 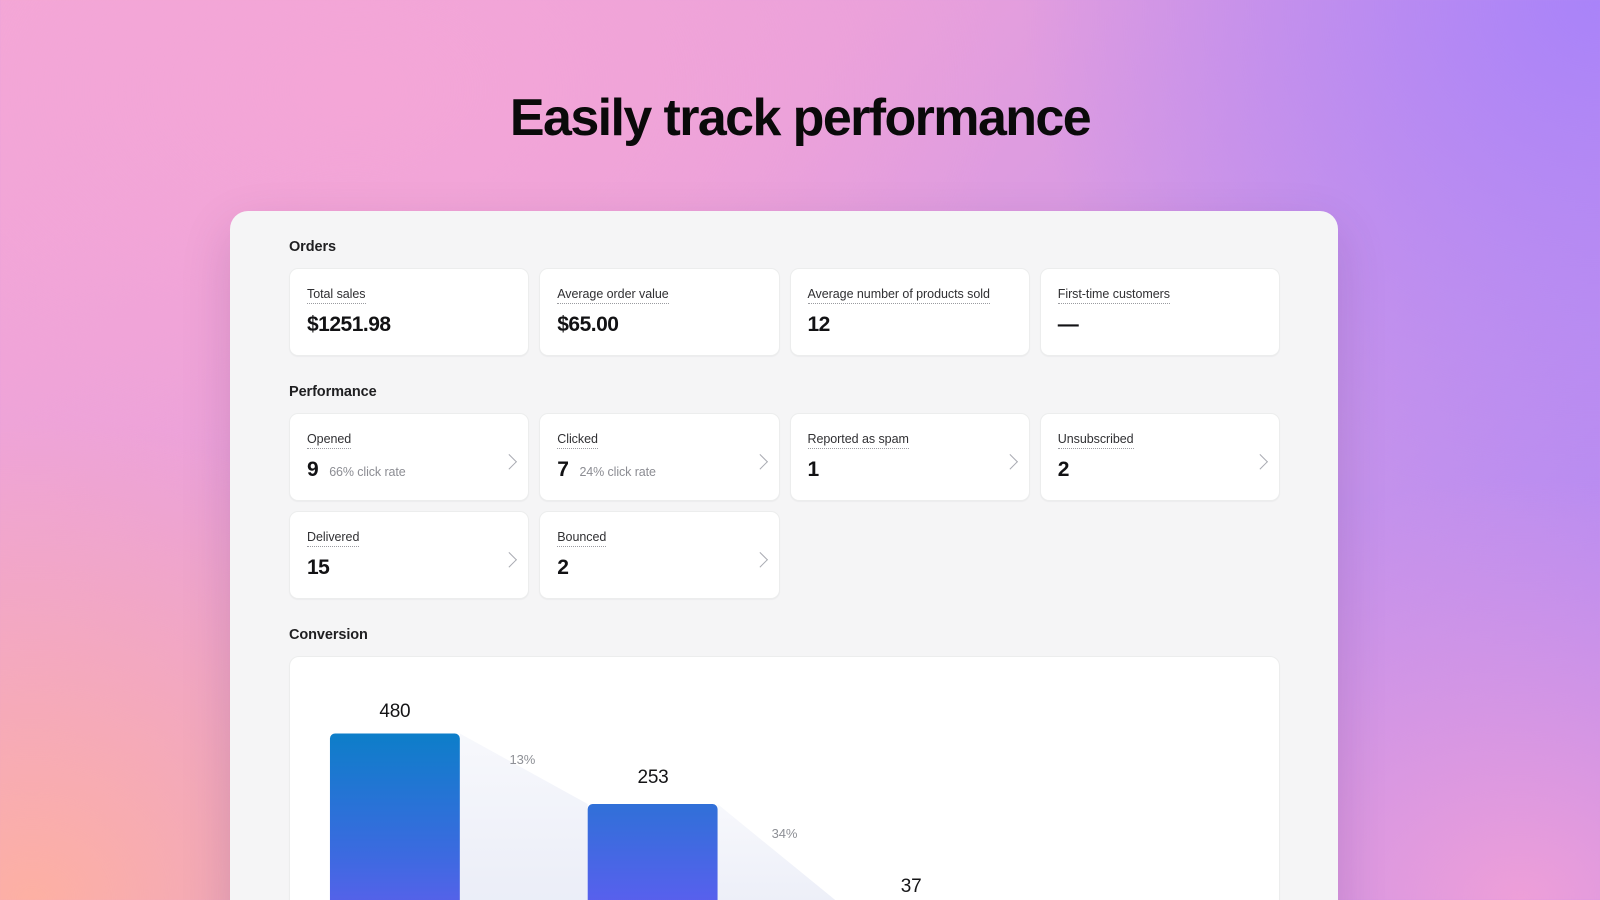 I want to click on metric-label: Total sales, so click(x=336, y=295).